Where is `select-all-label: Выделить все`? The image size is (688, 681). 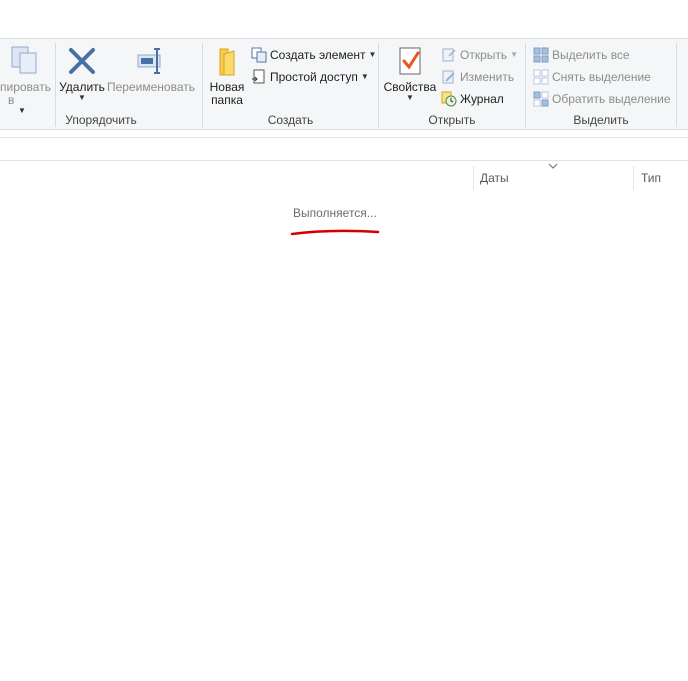
select-all-label: Выделить все is located at coordinates (591, 55).